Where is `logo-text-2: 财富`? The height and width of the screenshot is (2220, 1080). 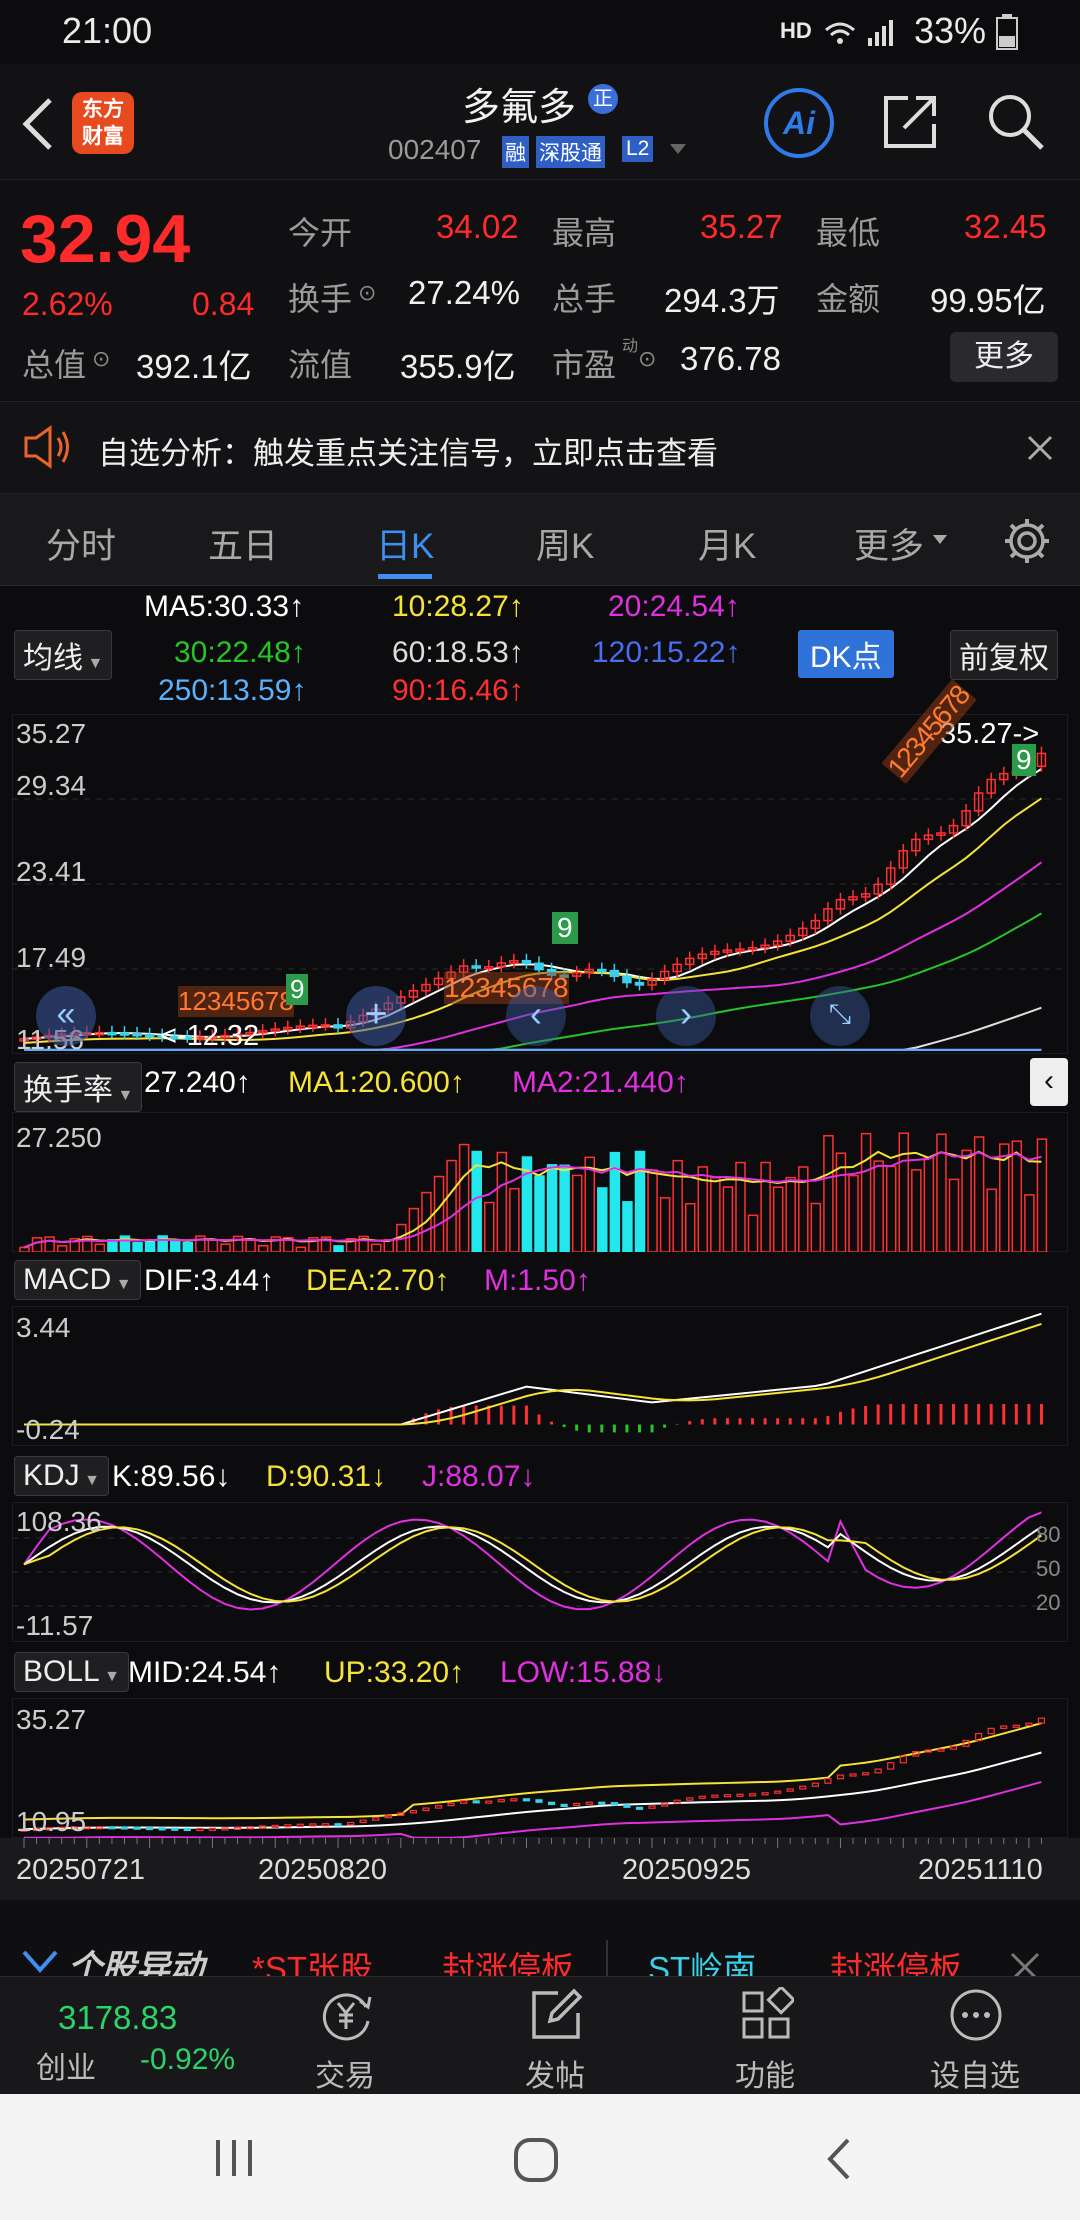 logo-text-2: 财富 is located at coordinates (103, 136).